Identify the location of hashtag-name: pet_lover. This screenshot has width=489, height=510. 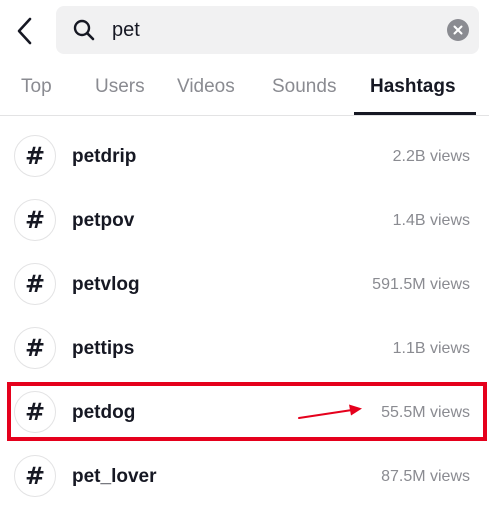
(114, 476).